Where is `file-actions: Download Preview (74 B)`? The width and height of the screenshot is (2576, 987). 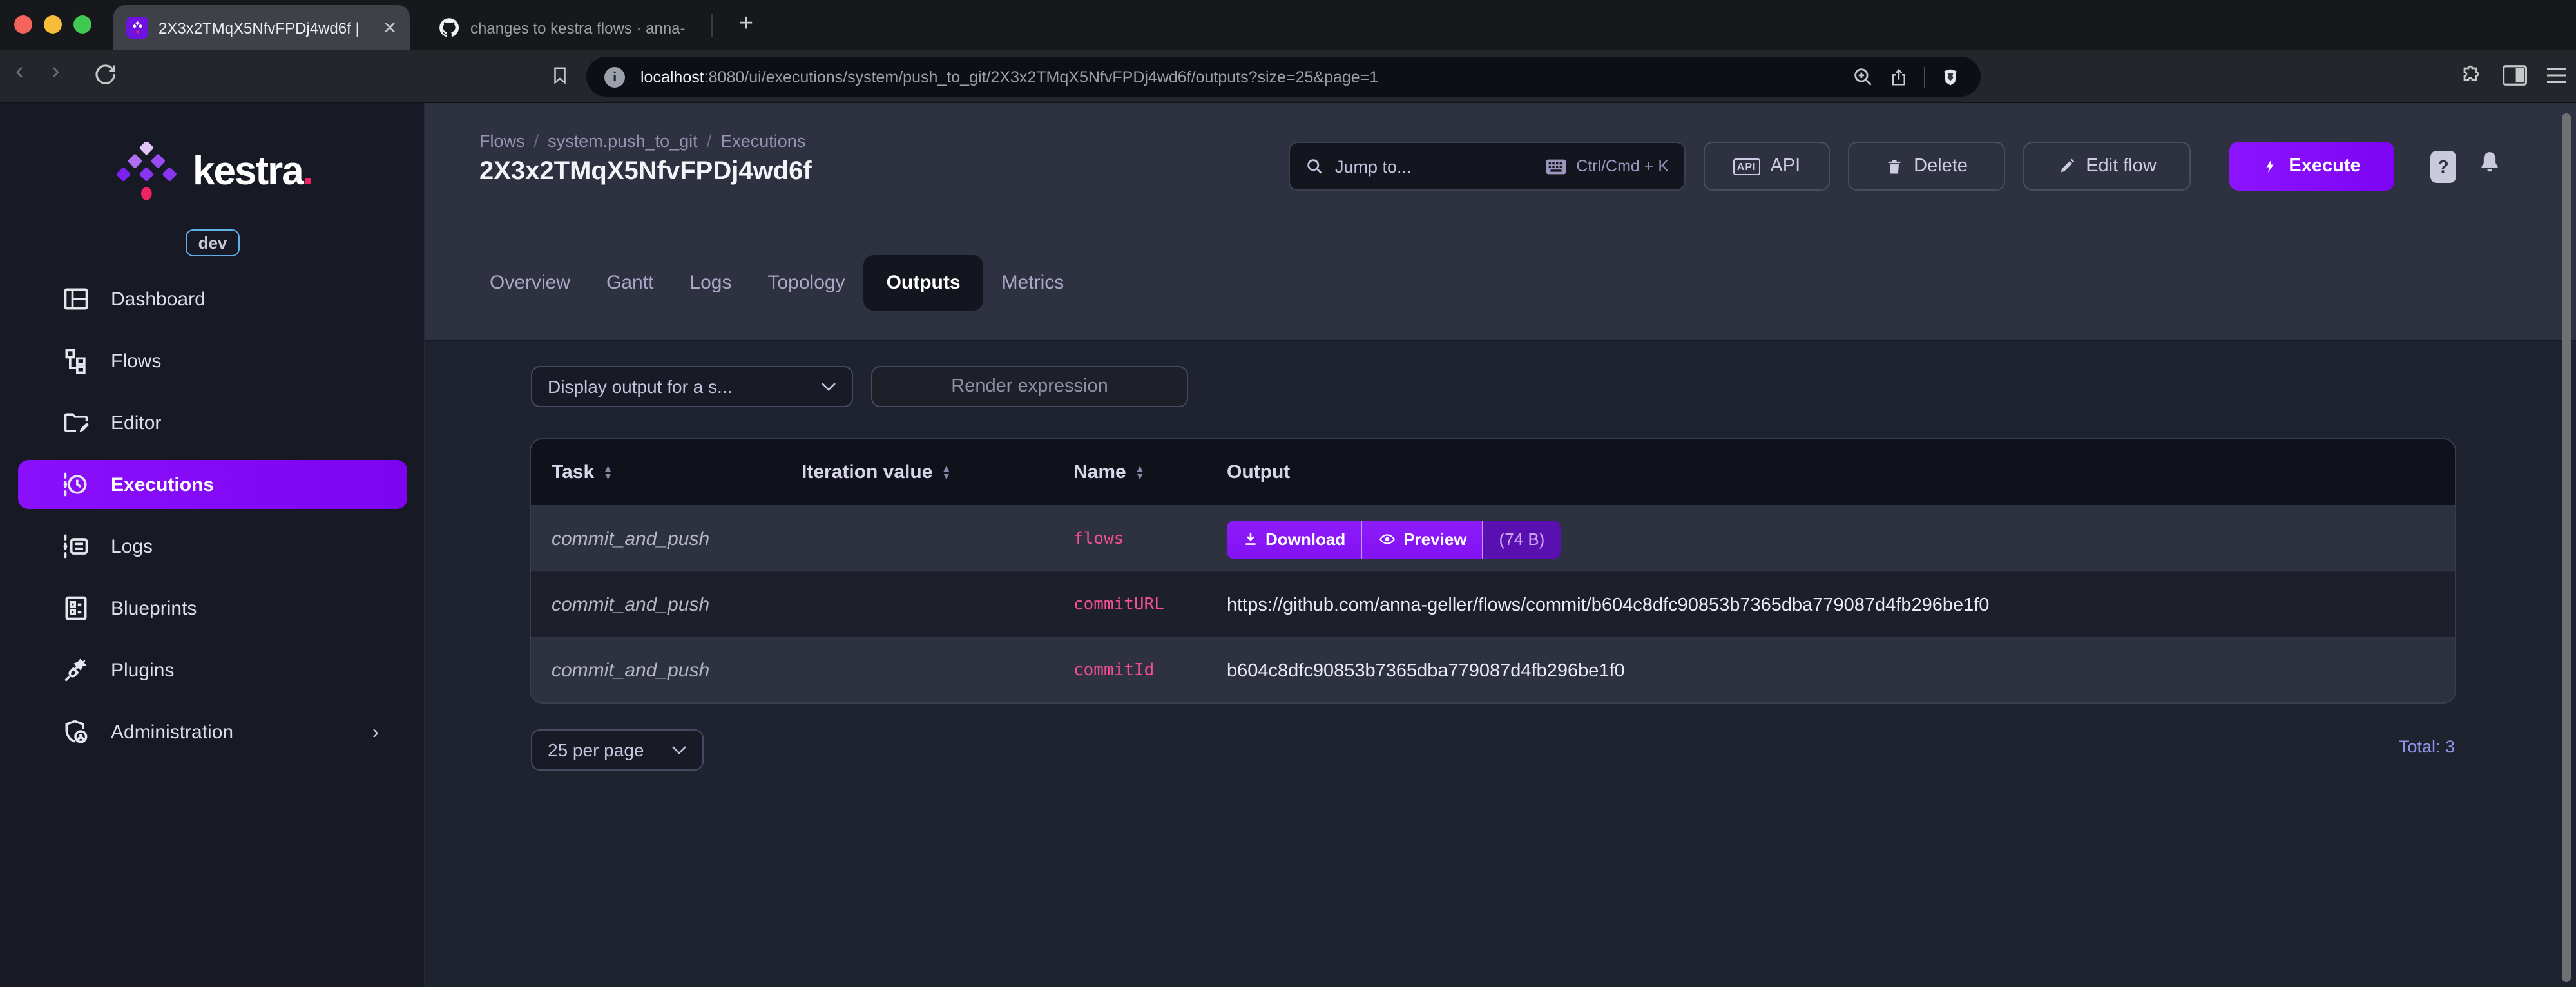
file-actions: Download Preview (74 B) is located at coordinates (1394, 539).